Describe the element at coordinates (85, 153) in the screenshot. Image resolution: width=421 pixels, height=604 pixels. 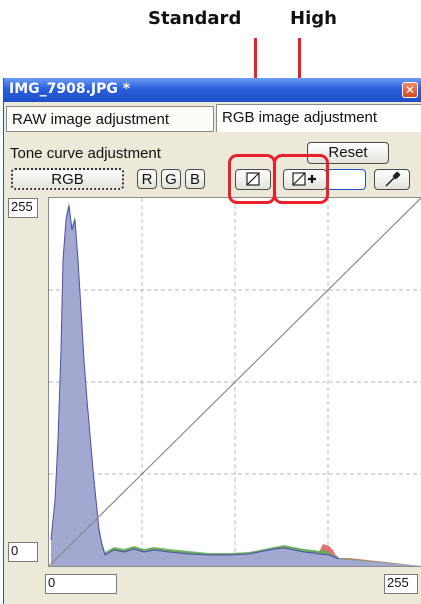
I see `tone-curve-section-label: Tone curve adjustment` at that location.